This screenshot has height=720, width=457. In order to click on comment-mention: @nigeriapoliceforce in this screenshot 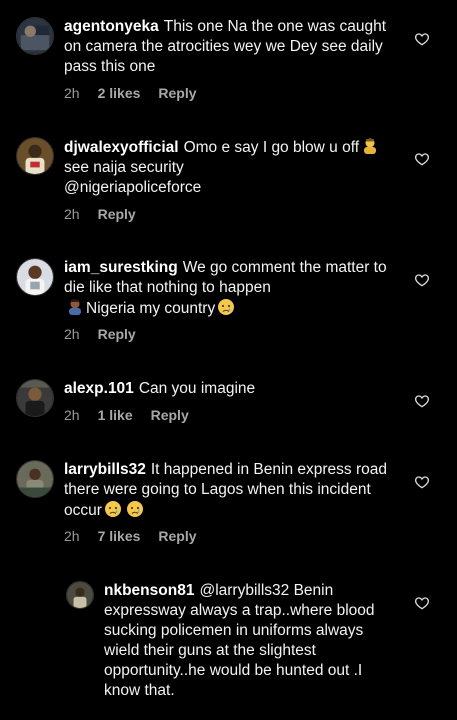, I will do `click(132, 187)`.